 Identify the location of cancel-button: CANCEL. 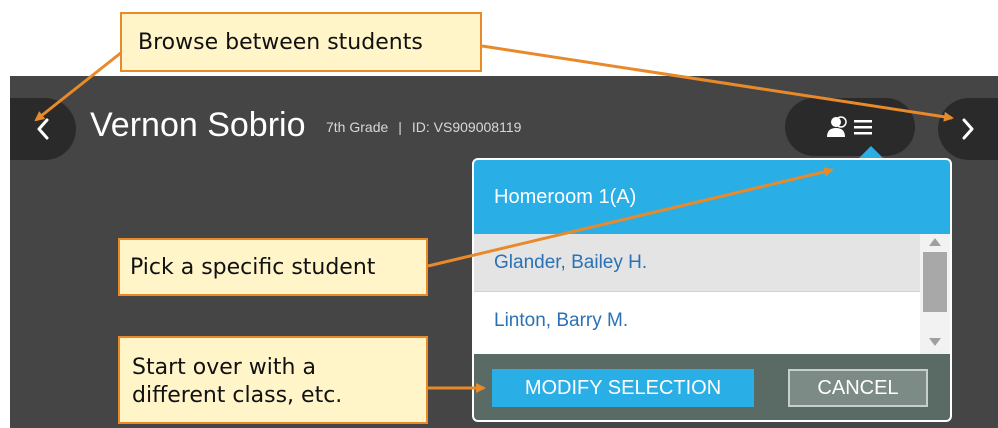
(858, 388).